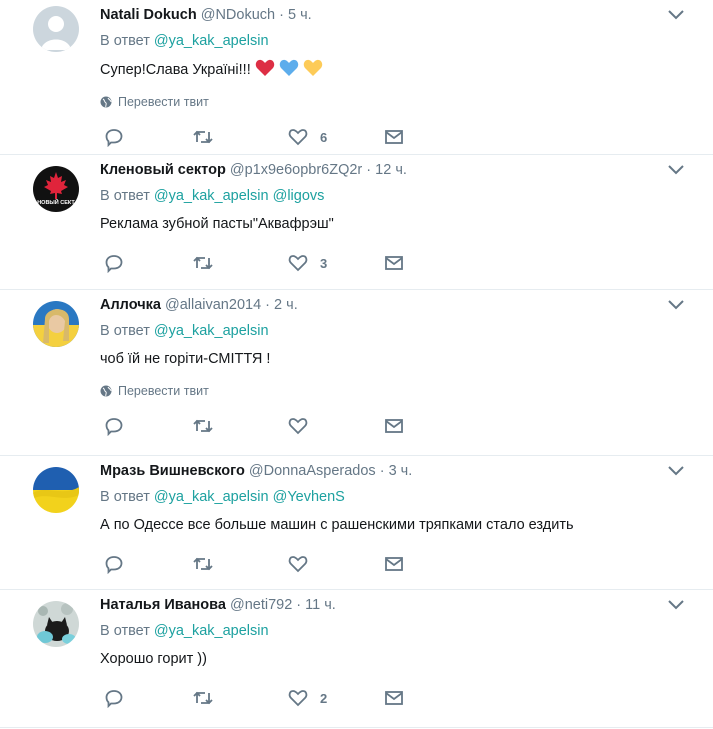 This screenshot has height=729, width=713. I want to click on user-name: Наталья Иванова, so click(163, 605).